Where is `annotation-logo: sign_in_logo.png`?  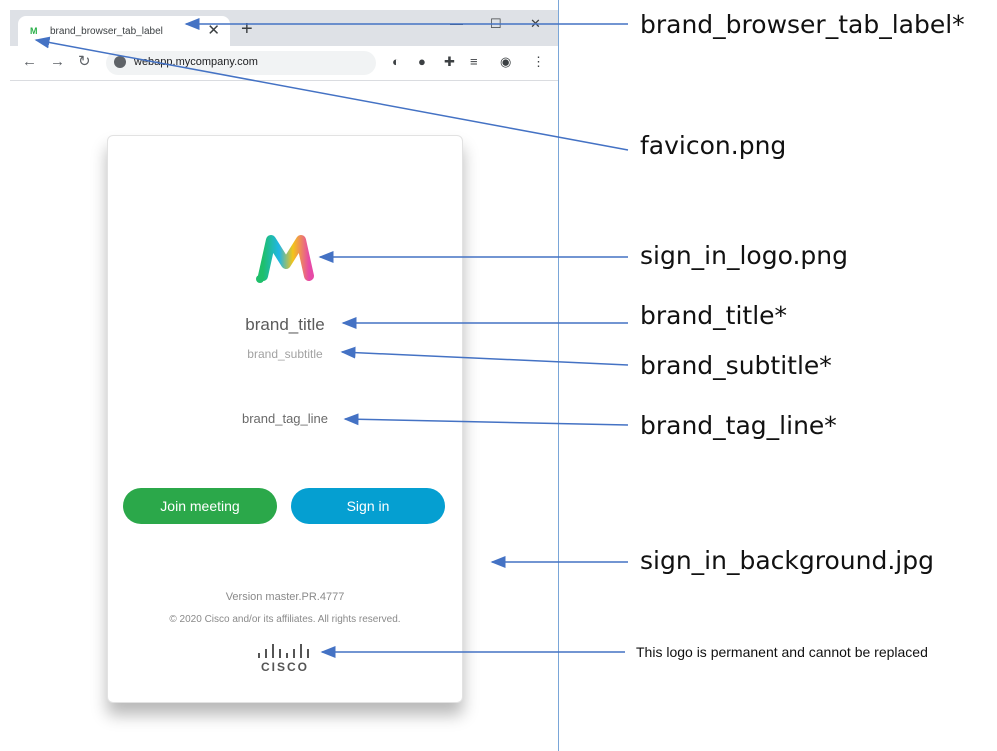
annotation-logo: sign_in_logo.png is located at coordinates (744, 255).